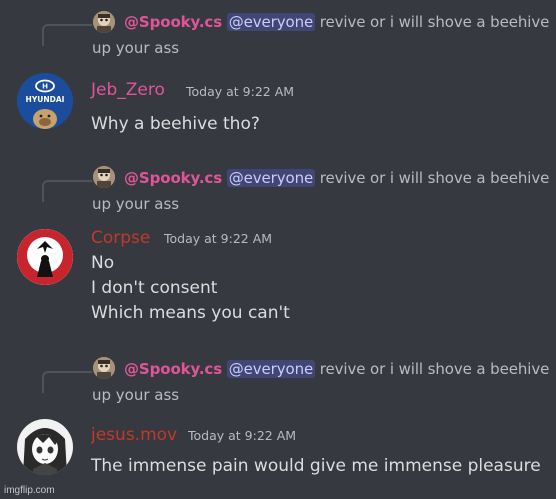 The width and height of the screenshot is (556, 499). Describe the element at coordinates (45, 87) in the screenshot. I see `svg-text: H` at that location.